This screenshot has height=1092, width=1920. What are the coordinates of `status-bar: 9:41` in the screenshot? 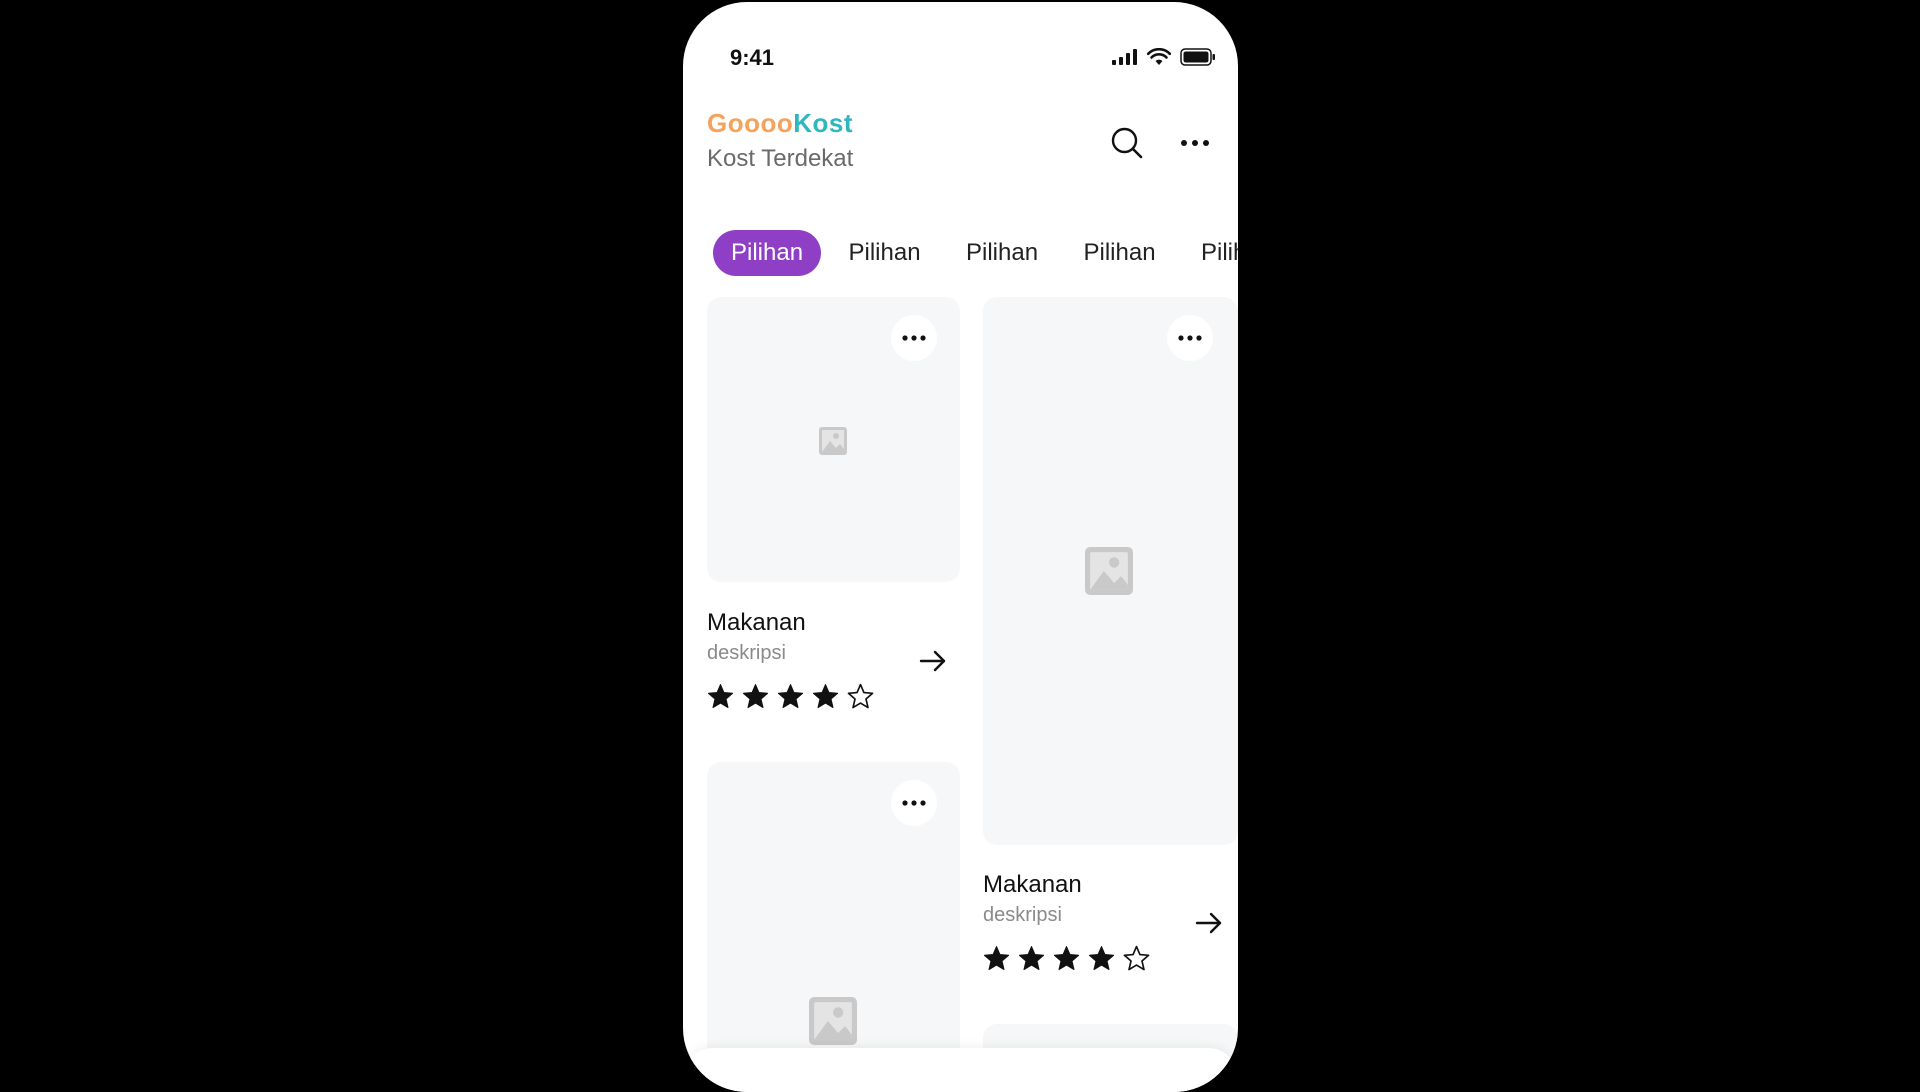 It's located at (960, 57).